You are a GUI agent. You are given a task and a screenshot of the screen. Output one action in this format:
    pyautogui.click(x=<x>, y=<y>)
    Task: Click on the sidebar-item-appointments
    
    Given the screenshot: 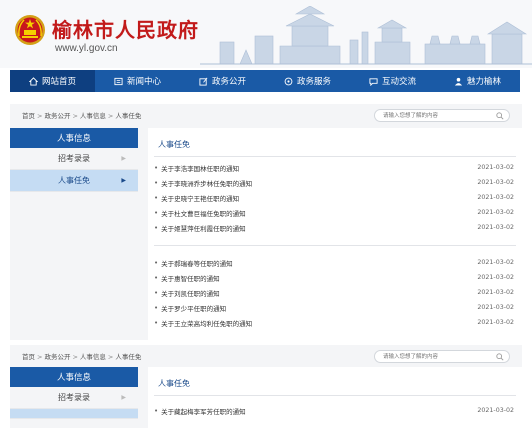 What is the action you would take?
    pyautogui.click(x=74, y=414)
    